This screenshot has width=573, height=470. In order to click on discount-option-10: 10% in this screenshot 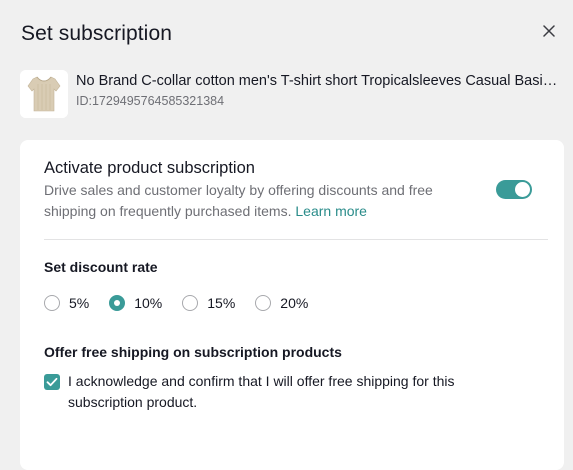, I will do `click(135, 303)`.